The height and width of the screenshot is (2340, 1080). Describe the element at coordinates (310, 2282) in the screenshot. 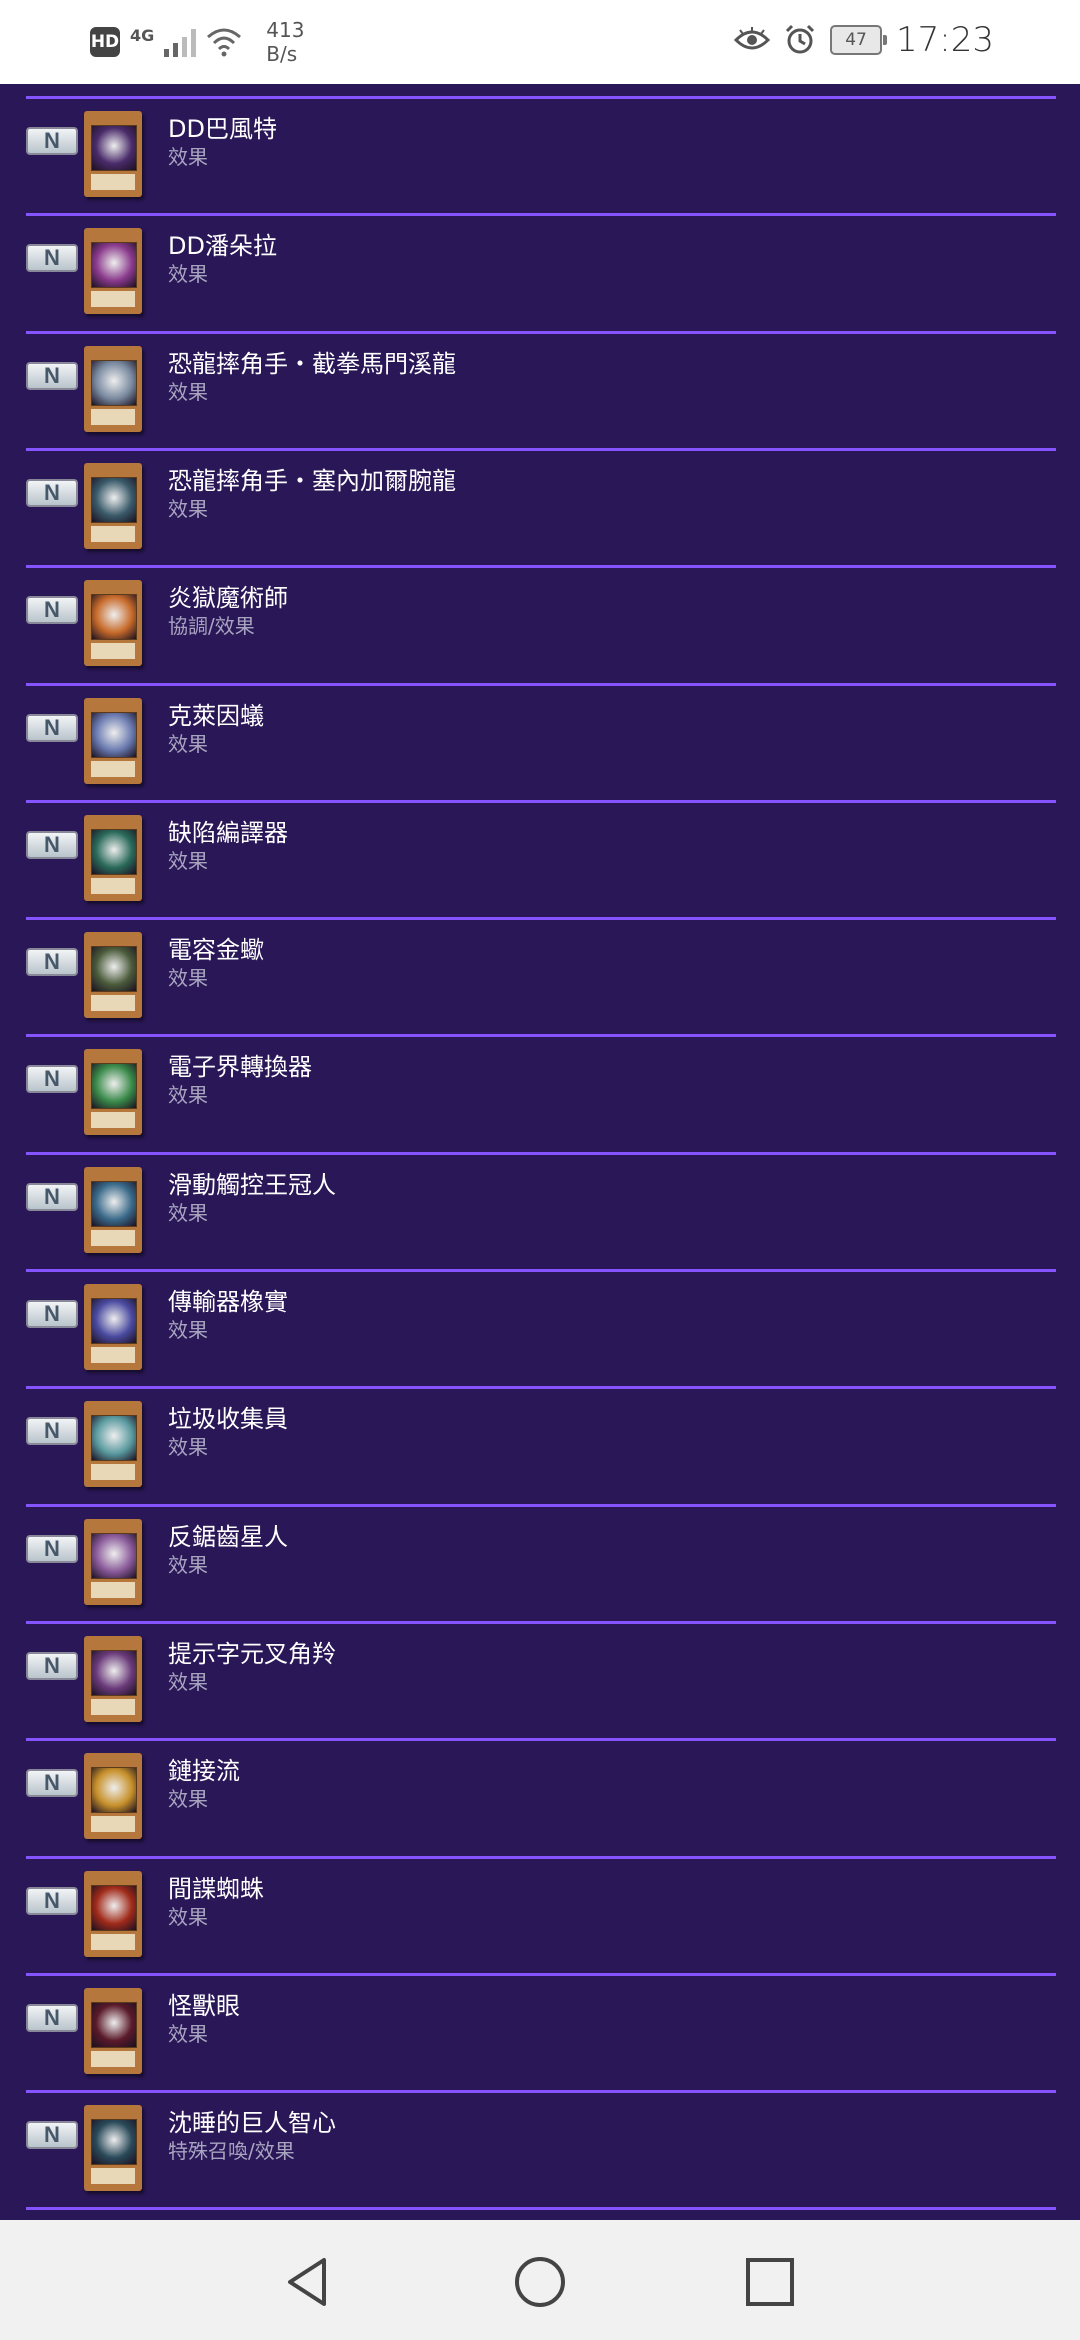

I see `back-triangle-icon` at that location.